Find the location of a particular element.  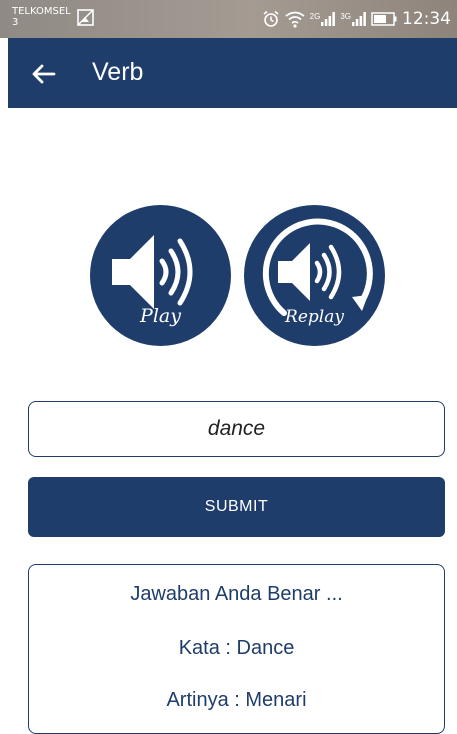

network-2g-signal: 2G is located at coordinates (323, 19).